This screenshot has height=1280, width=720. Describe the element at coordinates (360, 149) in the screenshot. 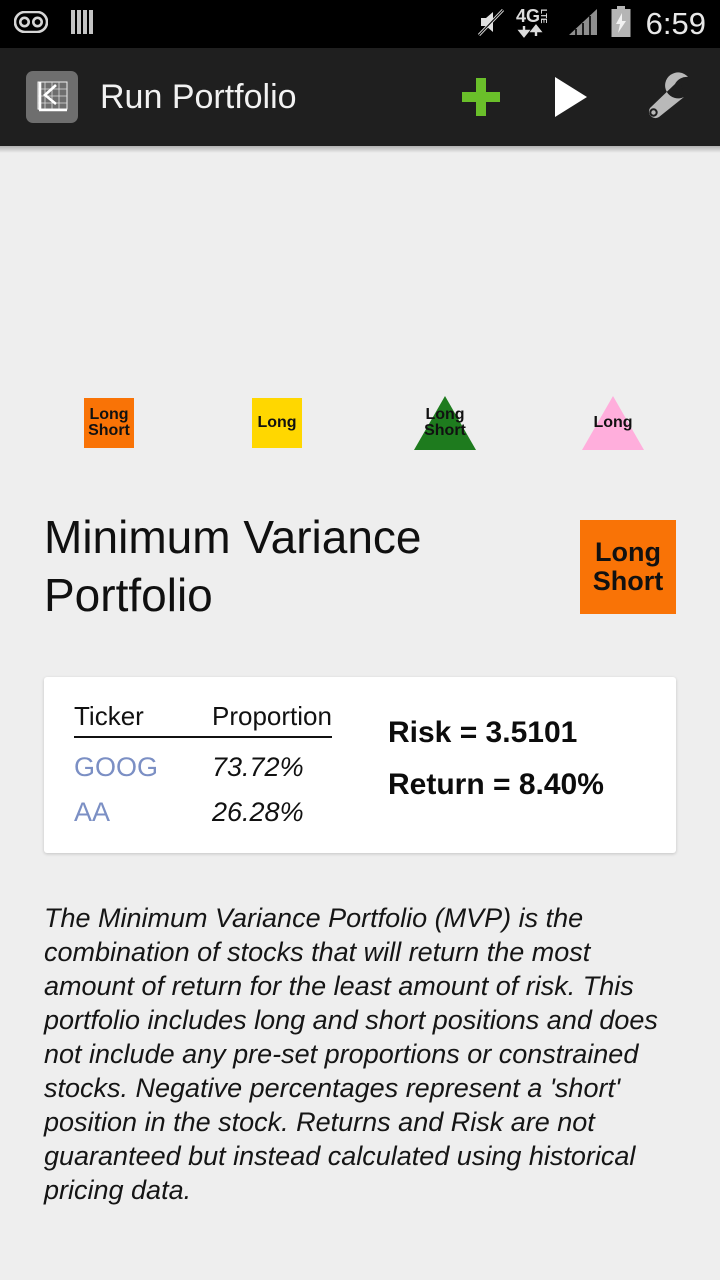

I see `action-bar-shadow` at that location.